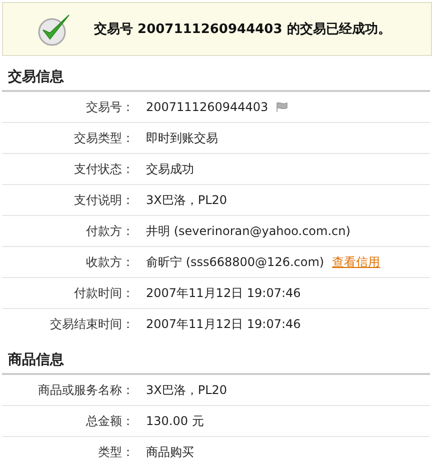  What do you see at coordinates (207, 107) in the screenshot?
I see `field-value: 2007111260944403` at bounding box center [207, 107].